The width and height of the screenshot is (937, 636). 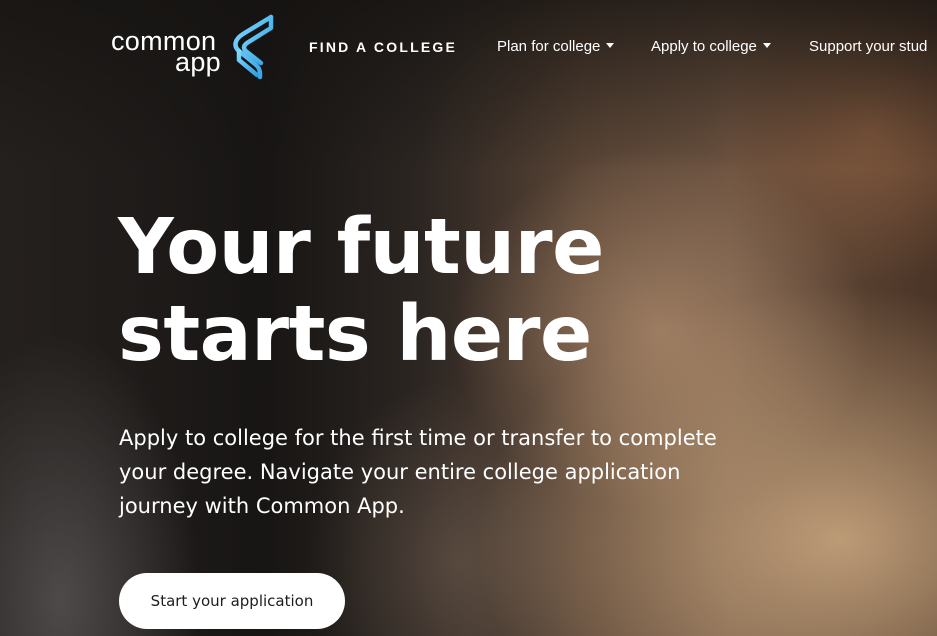 I want to click on nav-support-your-students: Support your stud, so click(x=868, y=47).